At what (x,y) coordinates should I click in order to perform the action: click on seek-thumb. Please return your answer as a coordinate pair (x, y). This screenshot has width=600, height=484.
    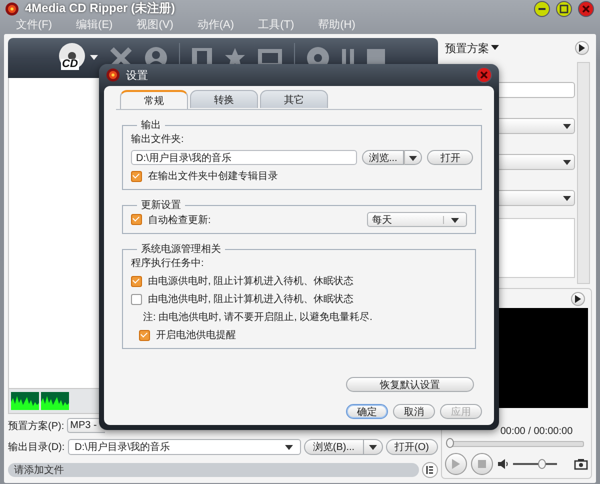
    Looking at the image, I should click on (450, 443).